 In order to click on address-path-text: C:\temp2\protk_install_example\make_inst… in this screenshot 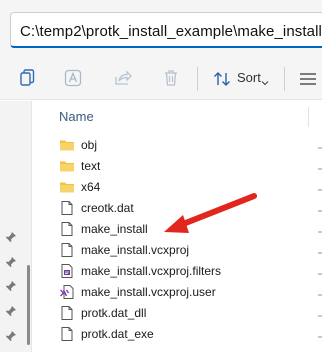, I will do `click(171, 31)`.